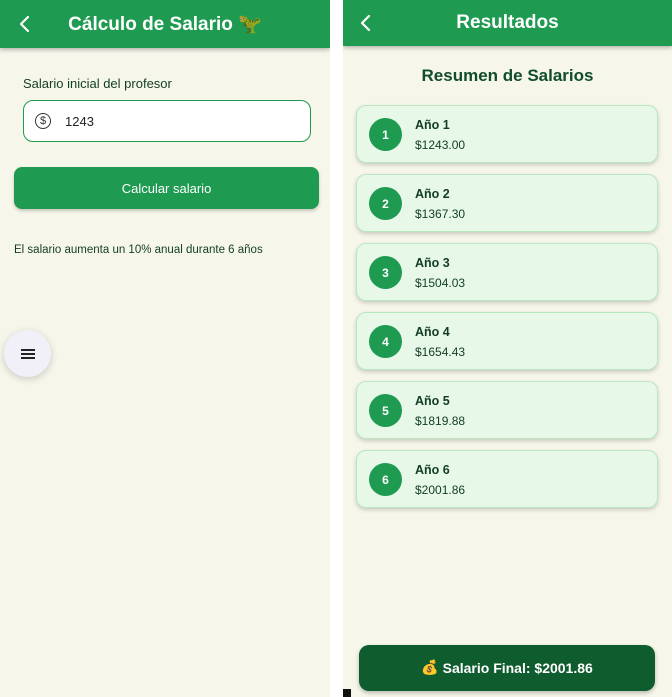 Image resolution: width=672 pixels, height=697 pixels. I want to click on year-number-badge: 2, so click(385, 203).